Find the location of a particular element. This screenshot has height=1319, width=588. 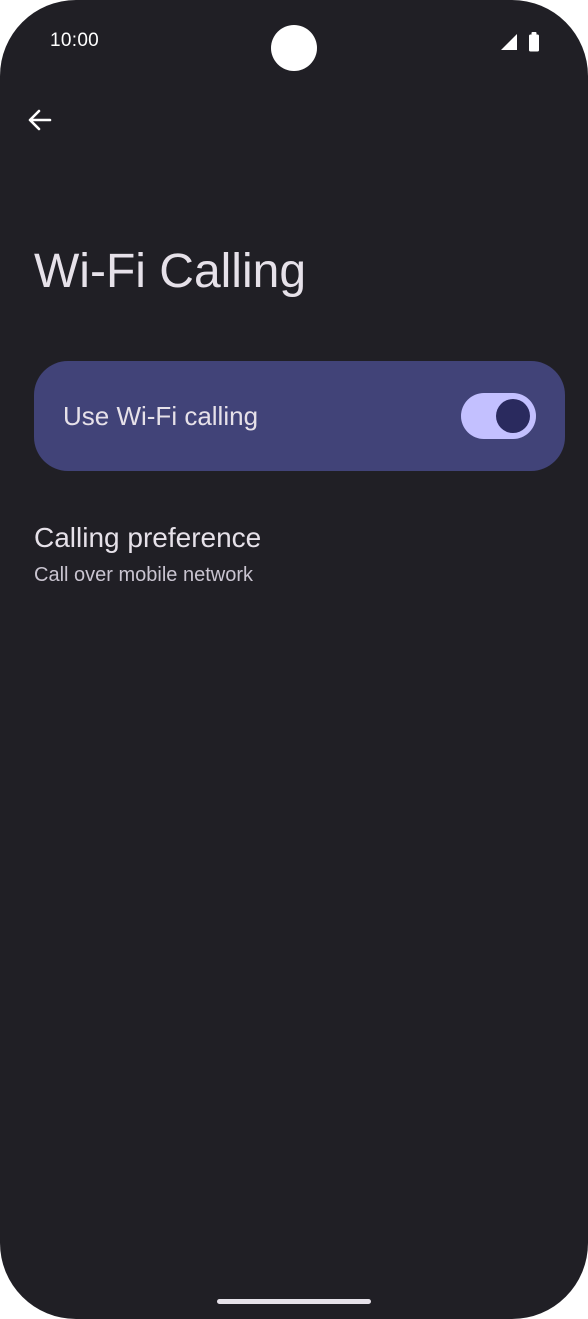

back-button is located at coordinates (40, 122).